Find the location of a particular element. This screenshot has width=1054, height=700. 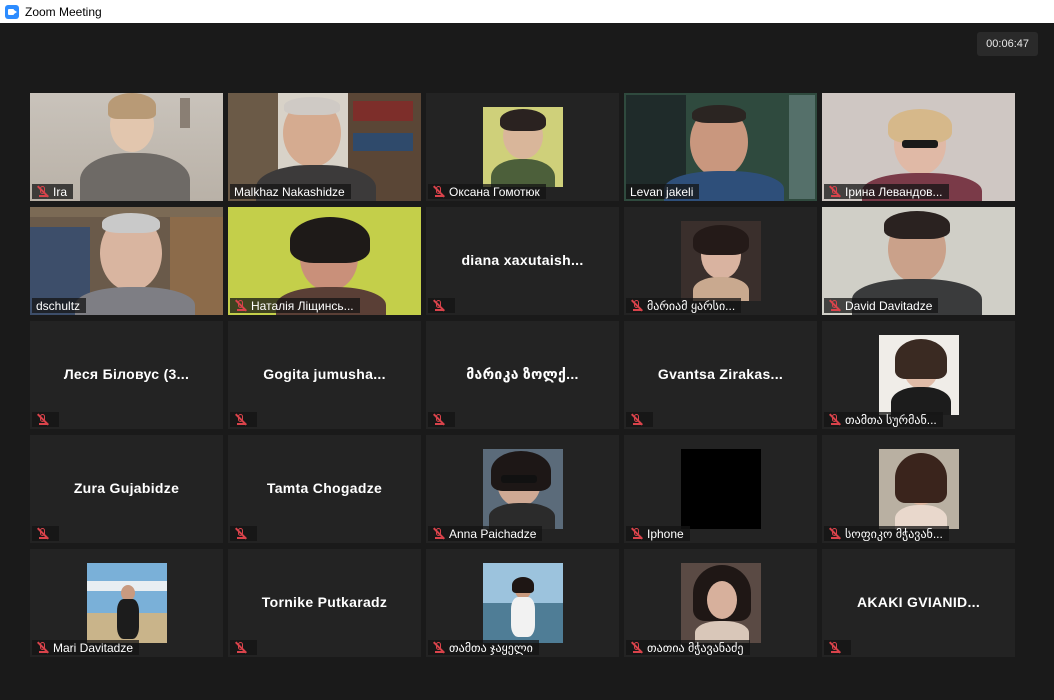

participant-name-label: Malkhaz Nakashidze is located at coordinates (290, 191).